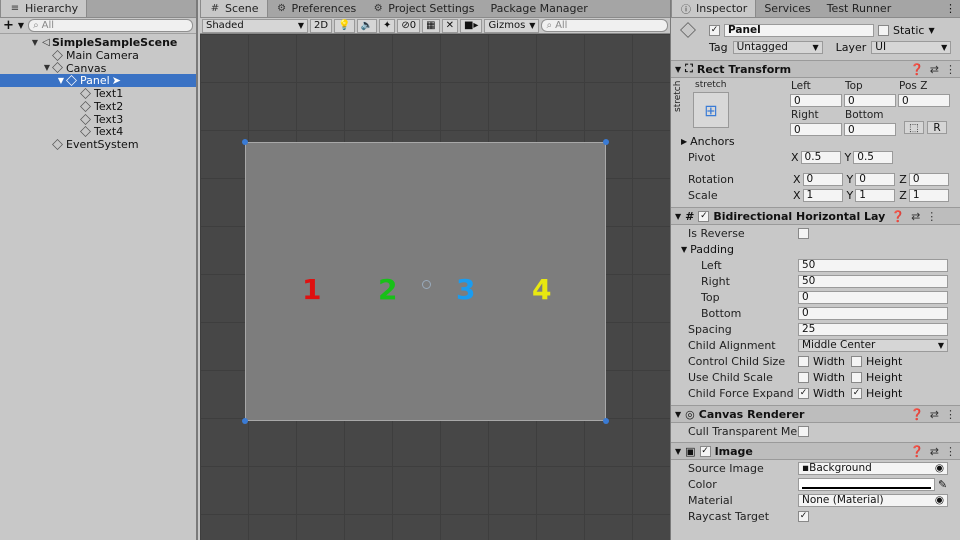  Describe the element at coordinates (316, 8) in the screenshot. I see `tab-preferences: ⚙ Preferences` at that location.